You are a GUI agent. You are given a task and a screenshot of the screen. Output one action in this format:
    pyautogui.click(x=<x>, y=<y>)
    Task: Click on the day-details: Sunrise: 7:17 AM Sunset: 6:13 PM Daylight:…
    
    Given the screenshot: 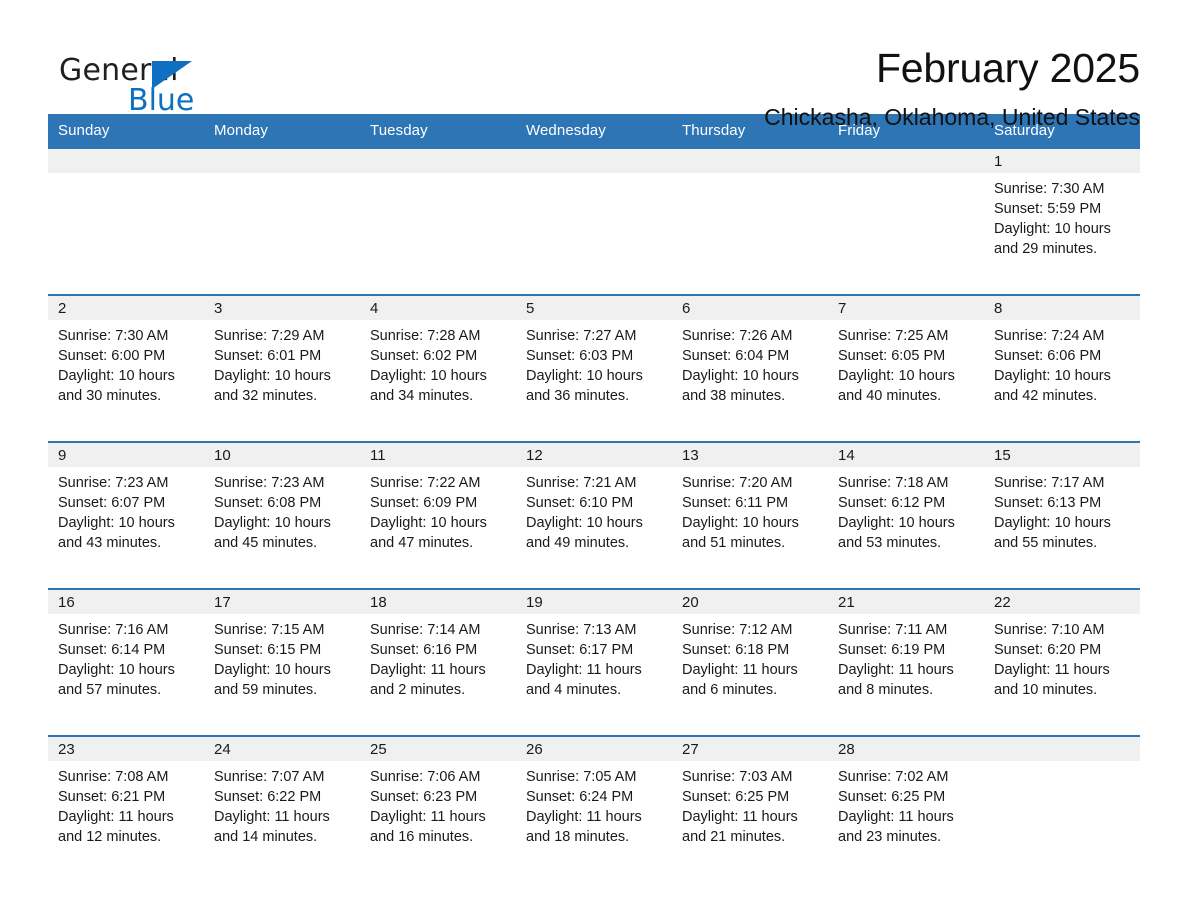 What is the action you would take?
    pyautogui.click(x=1062, y=510)
    